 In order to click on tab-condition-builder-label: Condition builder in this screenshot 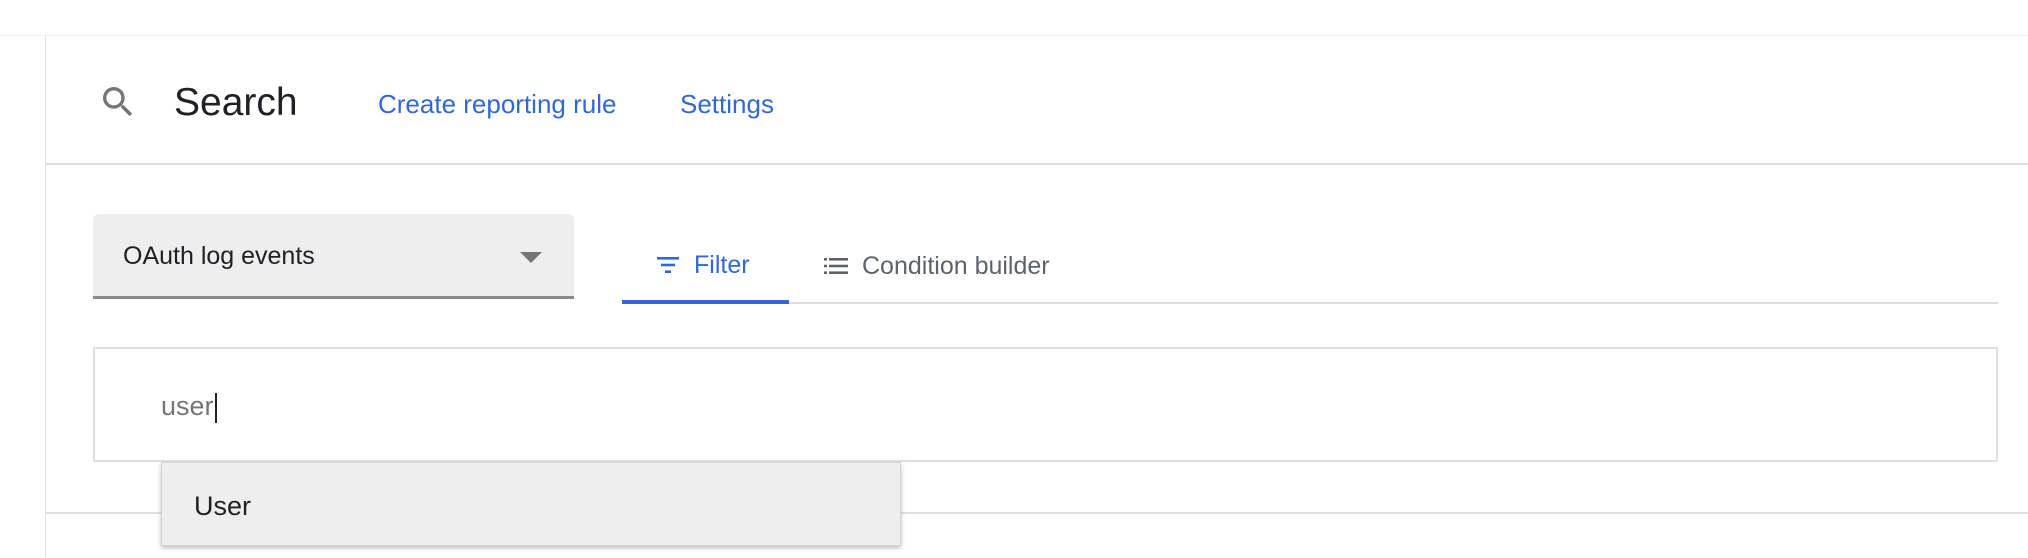, I will do `click(956, 266)`.